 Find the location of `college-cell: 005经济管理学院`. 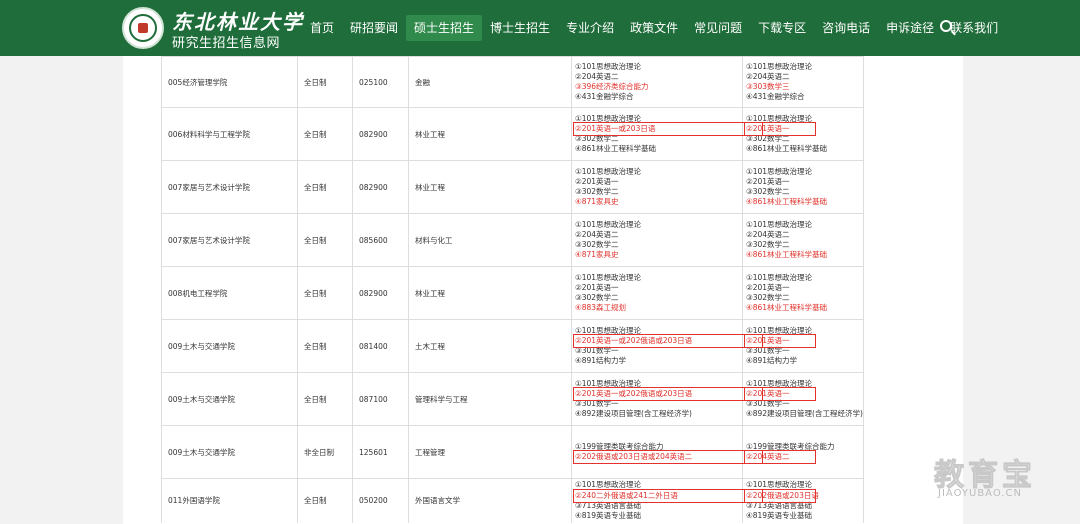

college-cell: 005经济管理学院 is located at coordinates (229, 82).